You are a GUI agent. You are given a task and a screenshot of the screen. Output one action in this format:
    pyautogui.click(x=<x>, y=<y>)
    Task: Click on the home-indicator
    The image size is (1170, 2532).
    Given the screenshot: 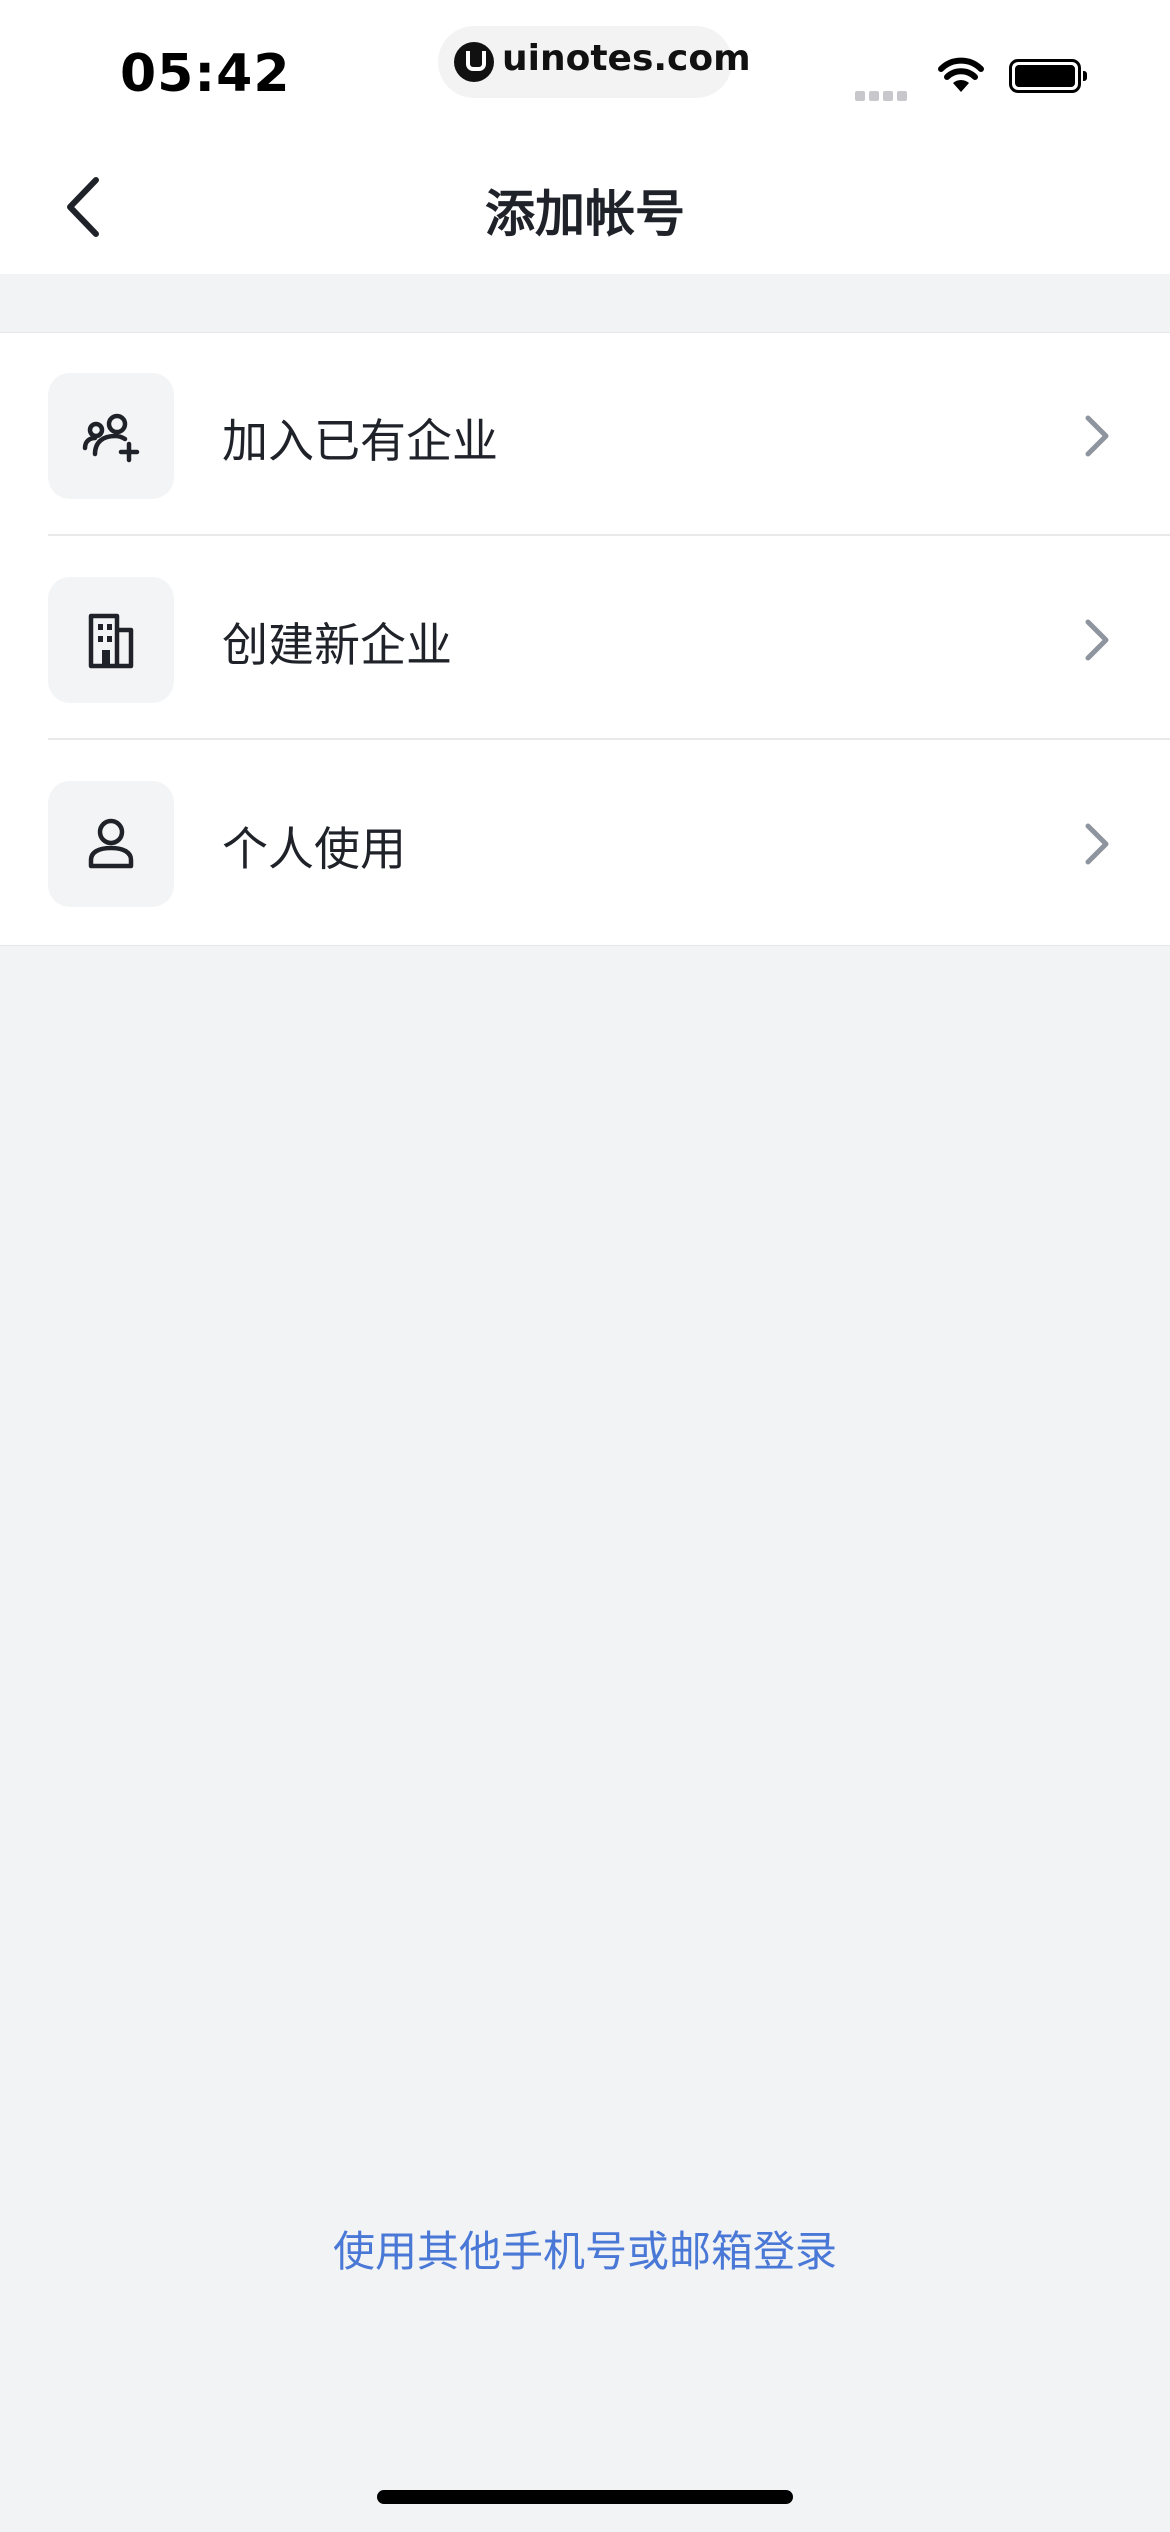 What is the action you would take?
    pyautogui.click(x=585, y=2497)
    